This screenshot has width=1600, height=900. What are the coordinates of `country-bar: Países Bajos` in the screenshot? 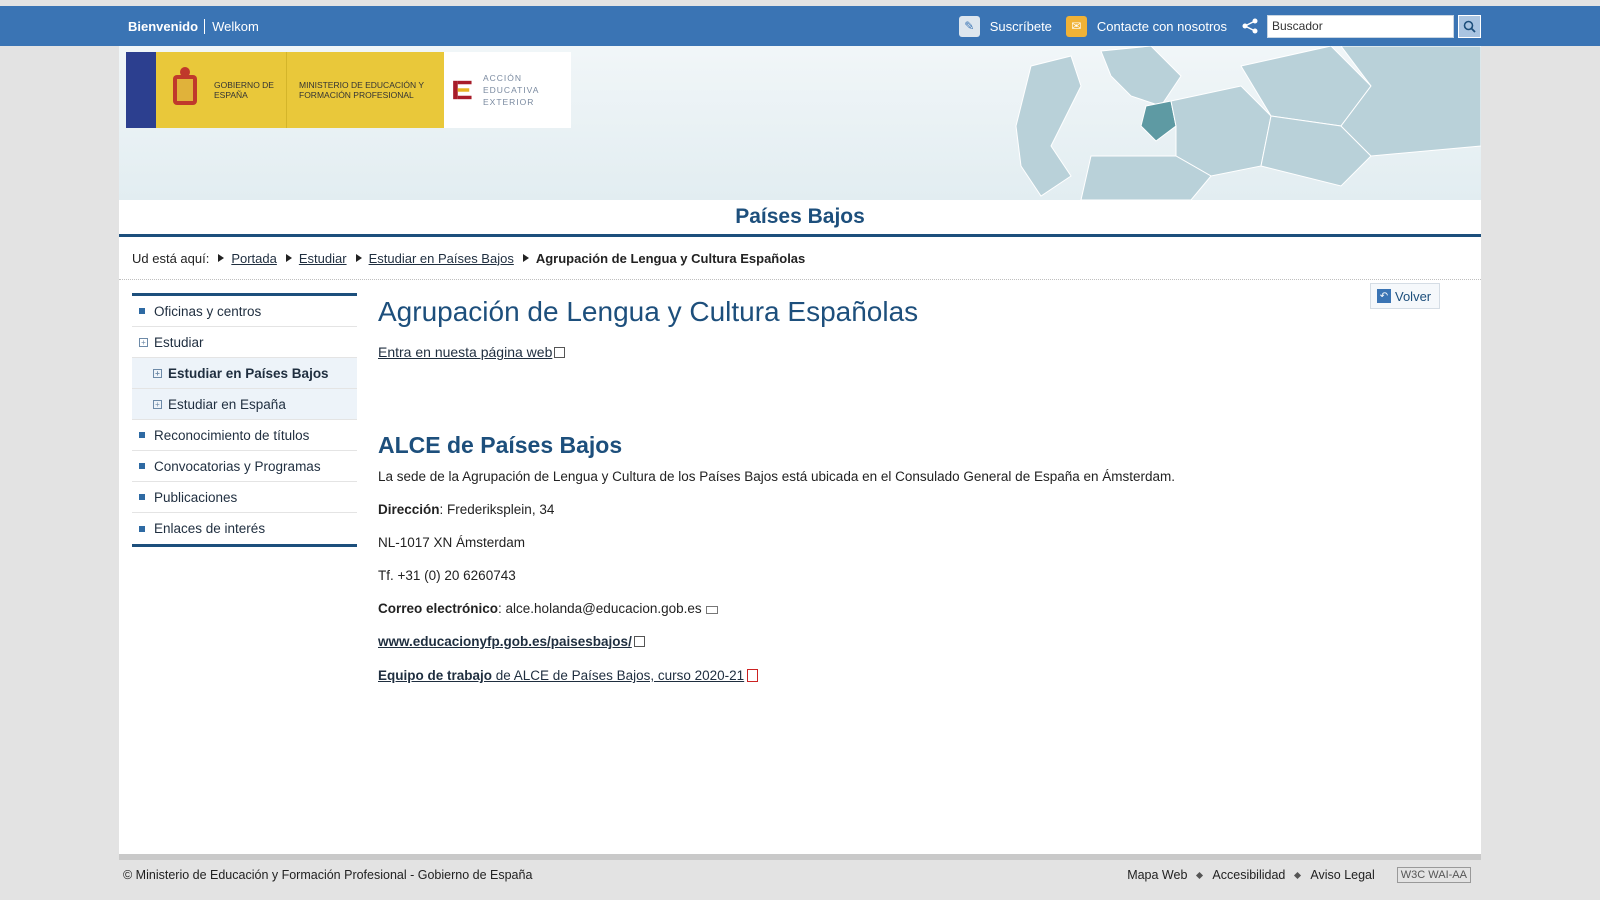 It's located at (800, 218).